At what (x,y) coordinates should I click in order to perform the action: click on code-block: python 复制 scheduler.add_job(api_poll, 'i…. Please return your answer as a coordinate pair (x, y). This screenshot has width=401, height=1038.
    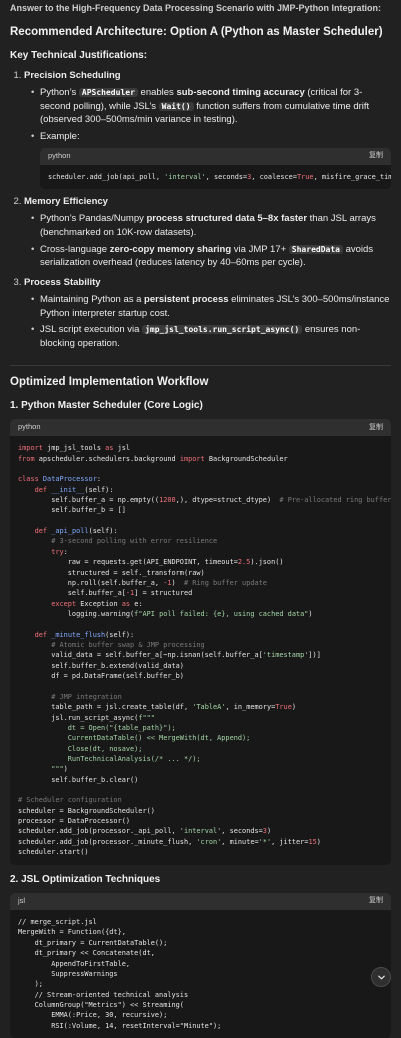
    Looking at the image, I should click on (215, 169).